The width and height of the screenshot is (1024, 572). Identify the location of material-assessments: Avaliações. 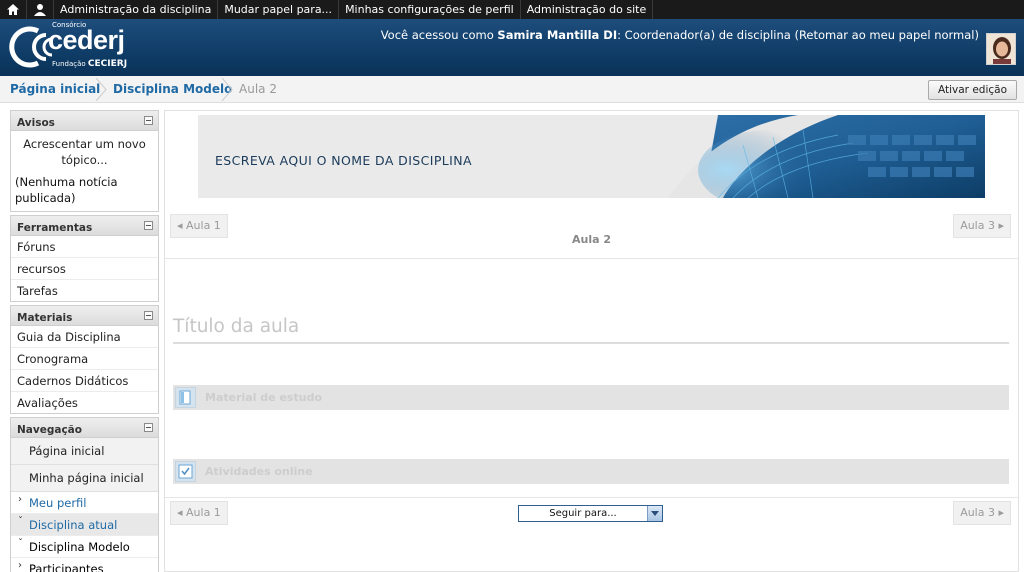
(84, 402).